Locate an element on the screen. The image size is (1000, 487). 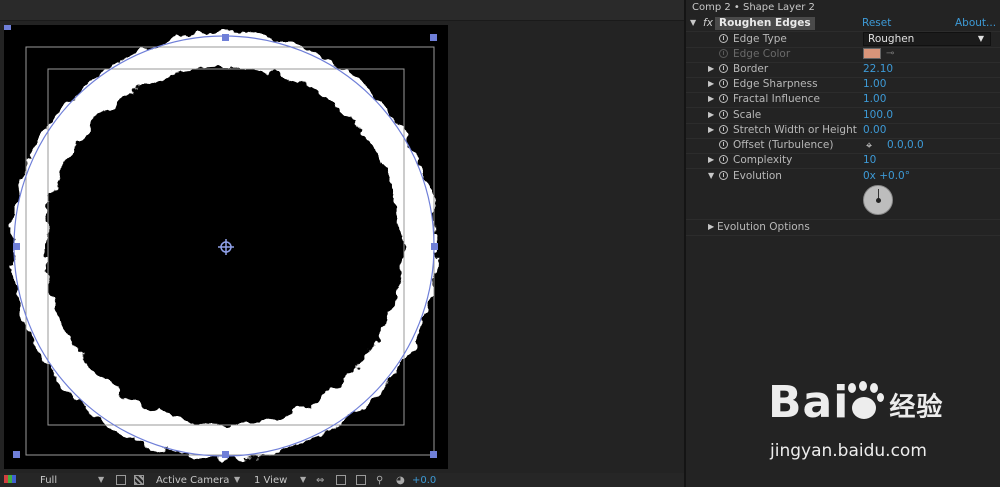
watermark-url: jingyan.baidu.com is located at coordinates (848, 451).